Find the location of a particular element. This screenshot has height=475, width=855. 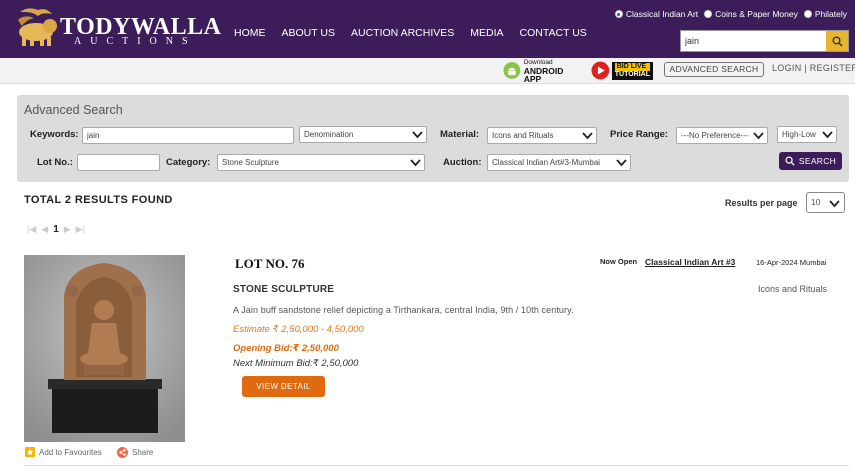

pagination: |◀ ◀ 1 ▶ ▶| is located at coordinates (56, 229).